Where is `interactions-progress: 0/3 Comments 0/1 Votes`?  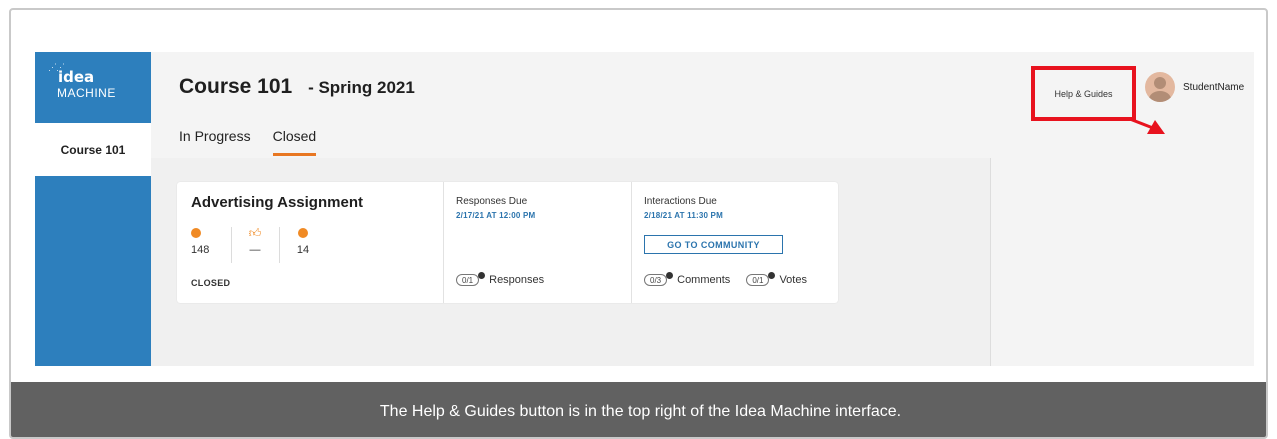 interactions-progress: 0/3 Comments 0/1 Votes is located at coordinates (725, 279).